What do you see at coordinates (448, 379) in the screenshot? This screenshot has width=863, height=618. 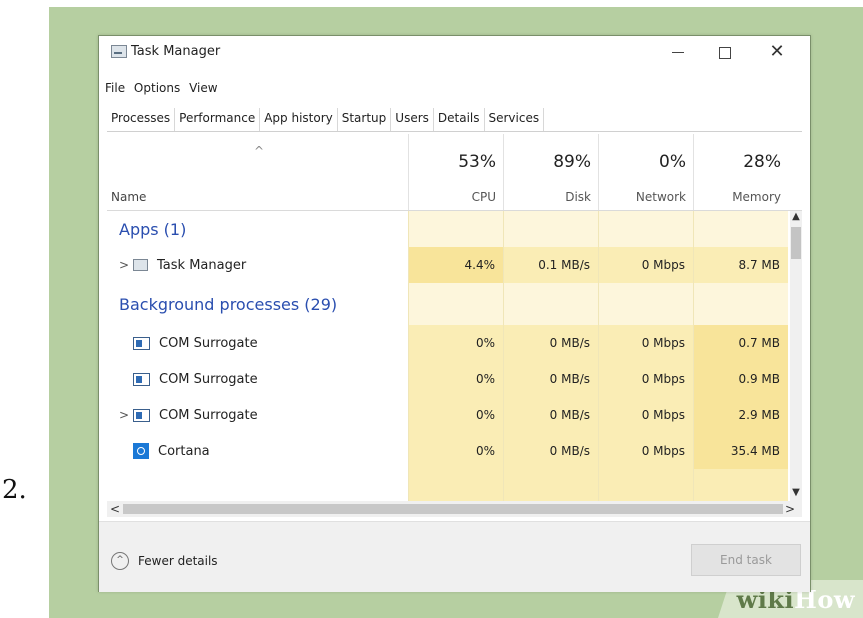 I see `table-row: COM Surrogate 0% 0 MB/s 0 Mbps 0.9 MB` at bounding box center [448, 379].